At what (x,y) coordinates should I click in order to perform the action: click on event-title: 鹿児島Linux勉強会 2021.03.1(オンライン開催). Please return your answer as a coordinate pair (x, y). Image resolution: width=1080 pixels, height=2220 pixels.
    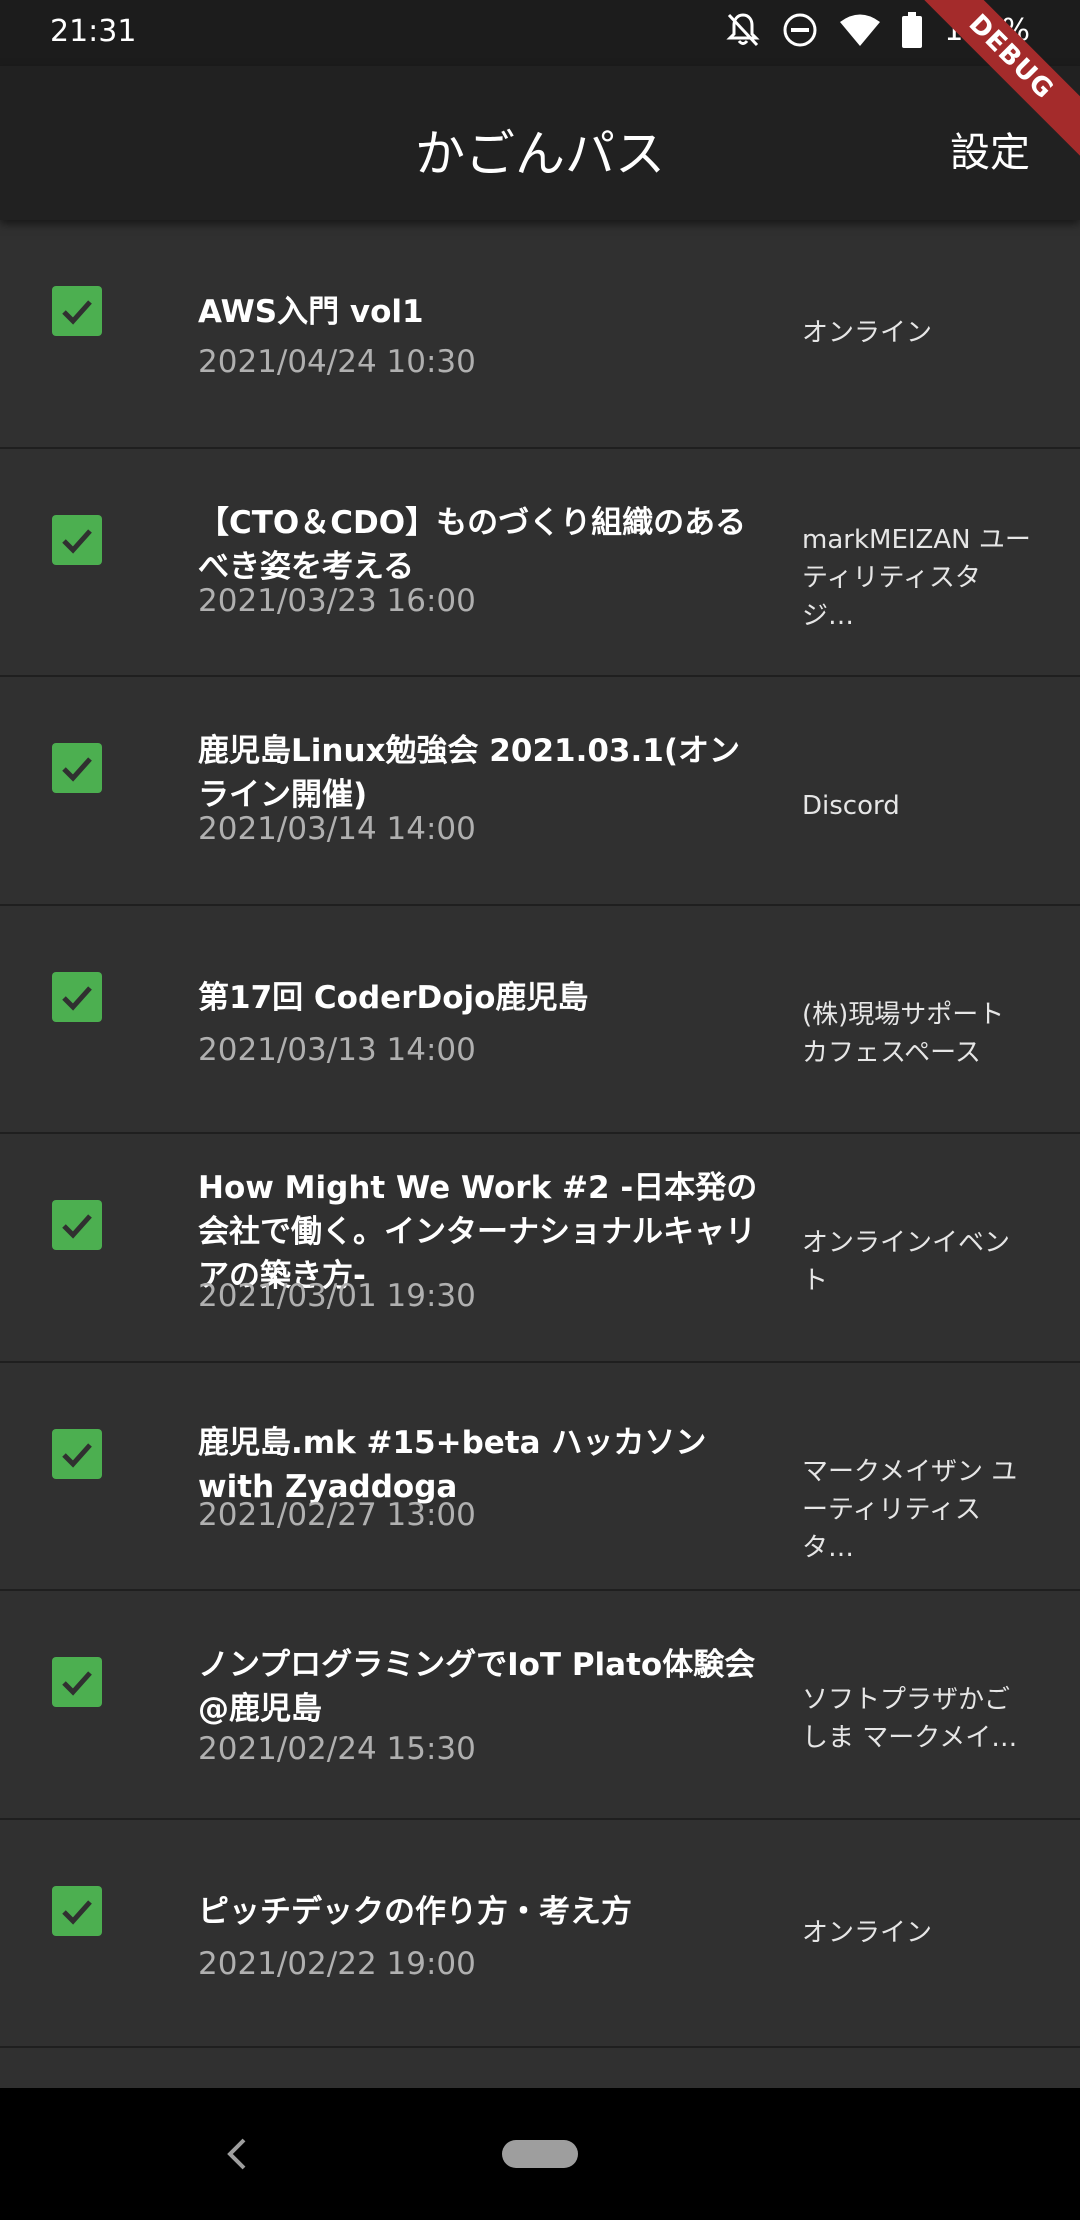
    Looking at the image, I should click on (469, 773).